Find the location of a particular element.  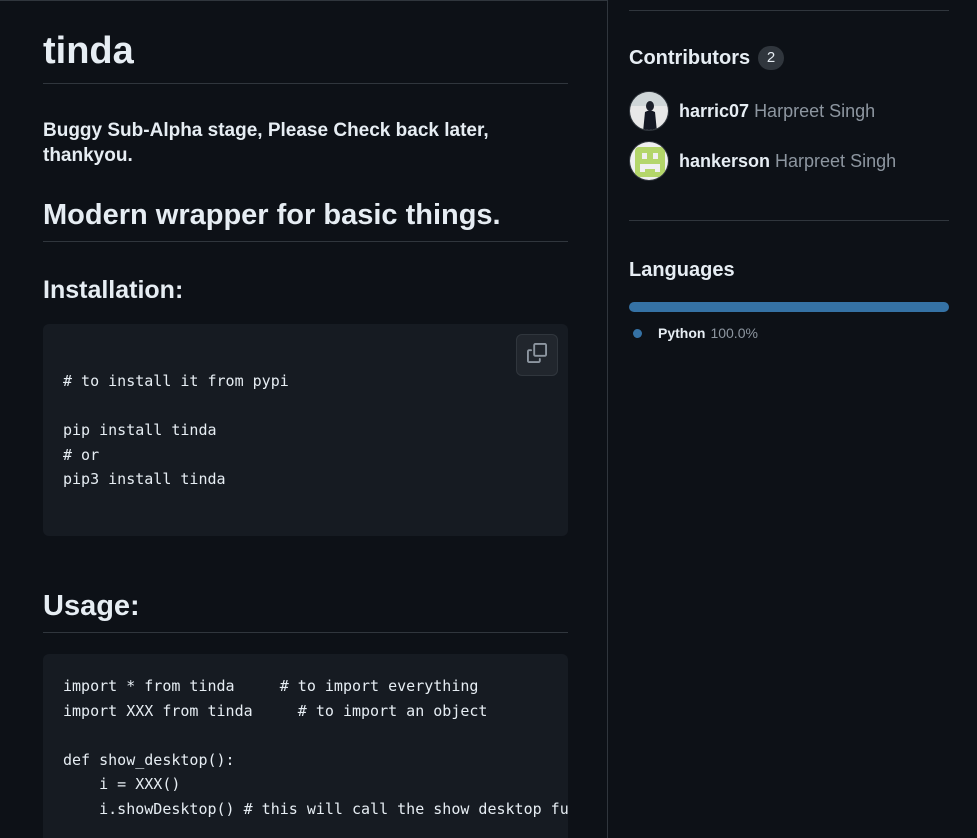

language-color-dot is located at coordinates (637, 333).